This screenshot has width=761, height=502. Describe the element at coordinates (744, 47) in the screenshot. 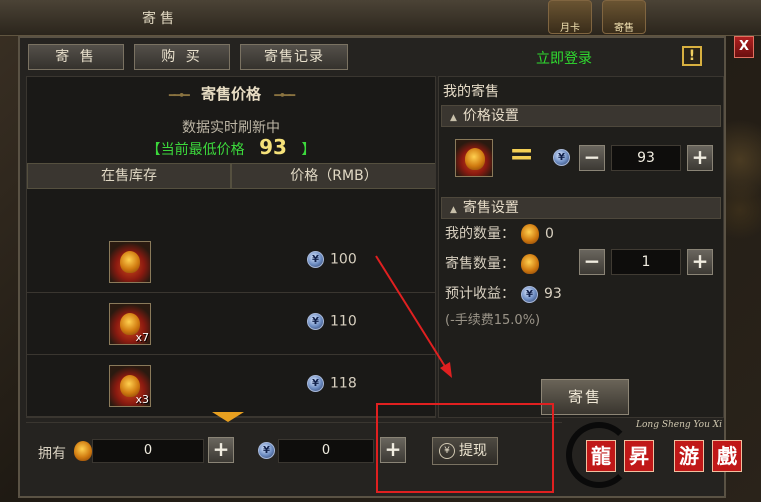

I see `close-button: X` at that location.